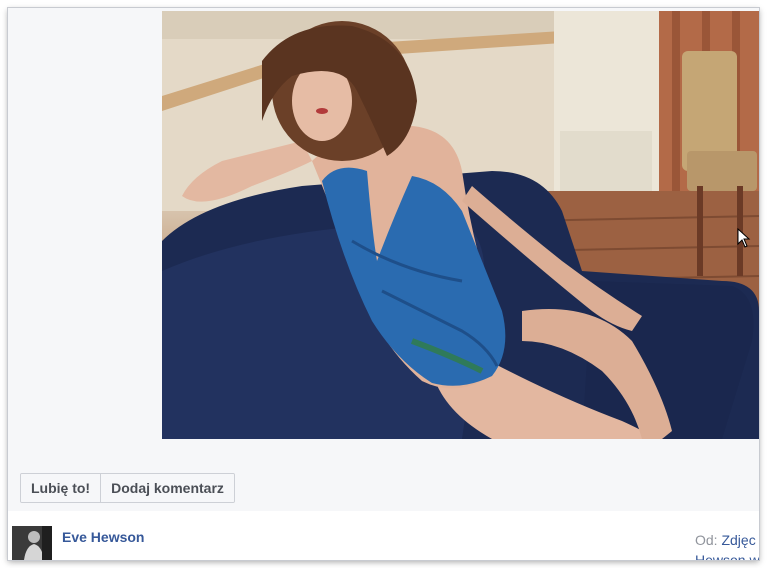 This screenshot has width=767, height=568. I want to click on album-link: Zdjęc, so click(738, 540).